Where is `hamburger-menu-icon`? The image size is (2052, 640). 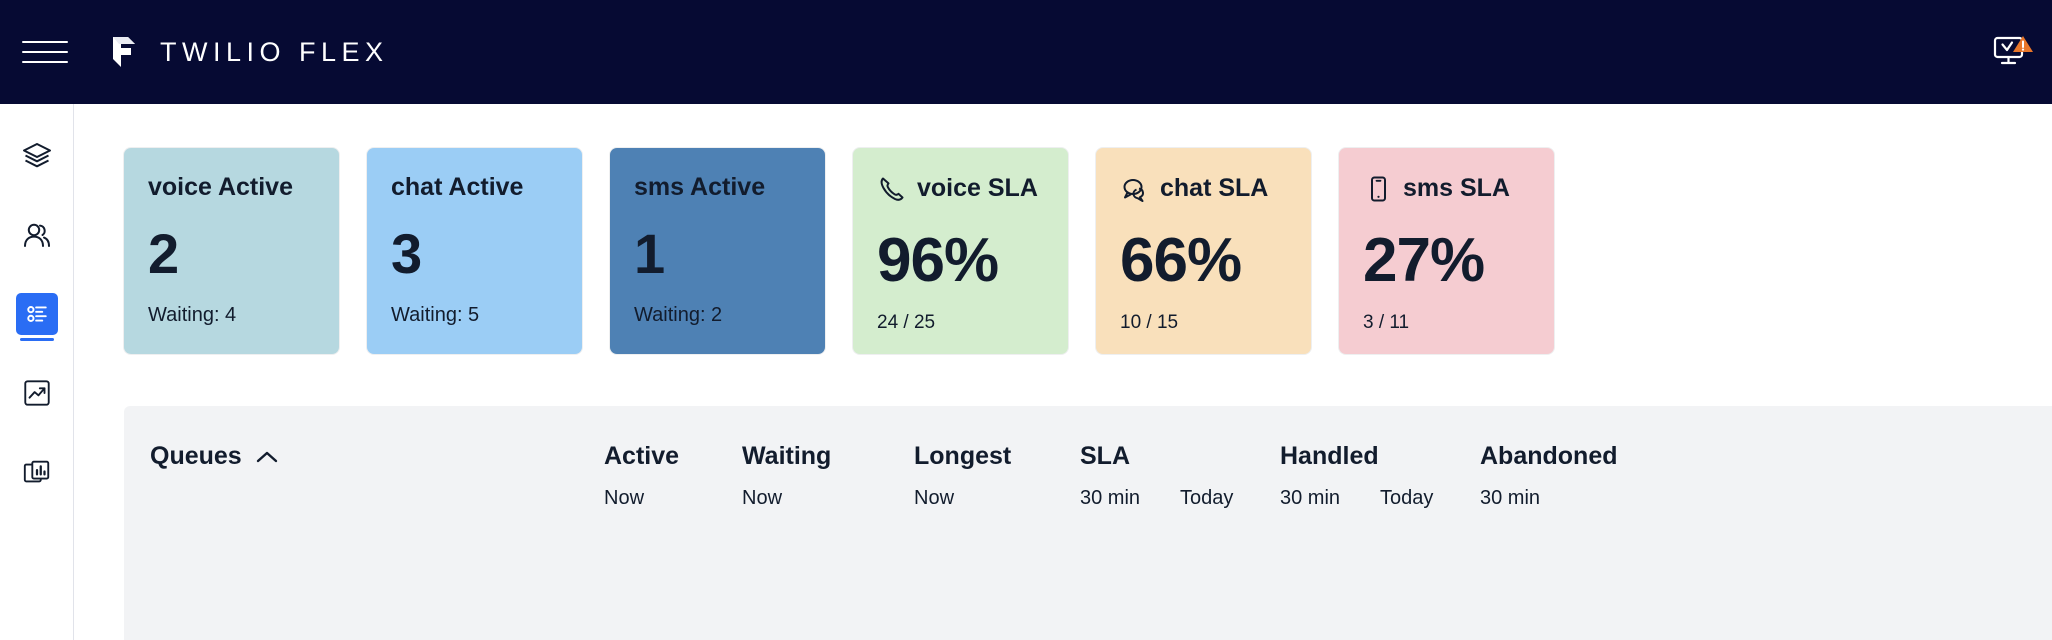 hamburger-menu-icon is located at coordinates (45, 52).